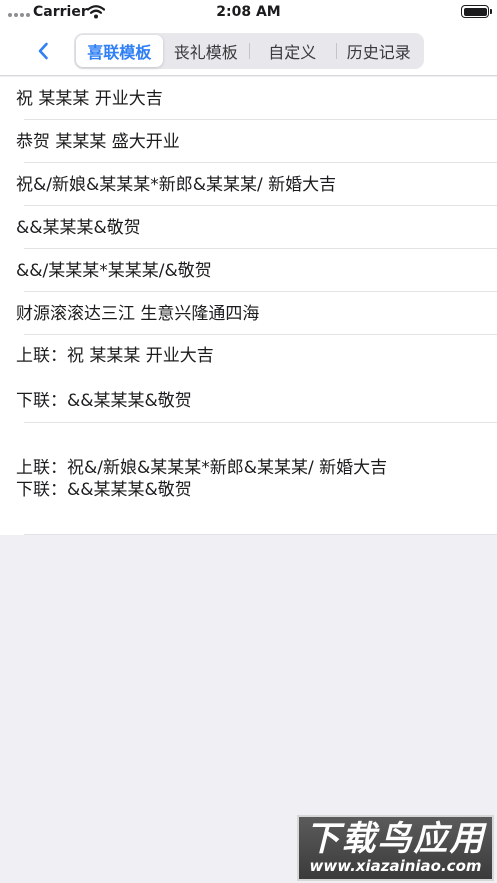  I want to click on list-item: 恭贺 某某某 盛大开业, so click(248, 141).